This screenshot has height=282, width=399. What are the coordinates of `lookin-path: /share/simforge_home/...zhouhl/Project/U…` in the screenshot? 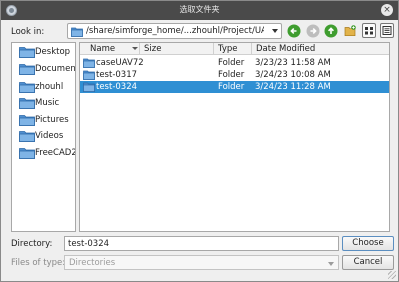 It's located at (175, 31).